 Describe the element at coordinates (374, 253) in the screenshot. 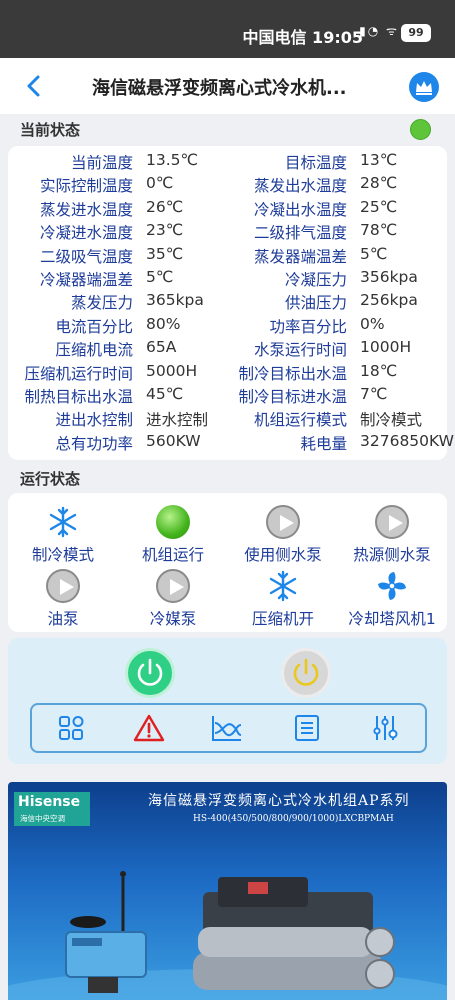

I see `status-value: 5℃` at that location.